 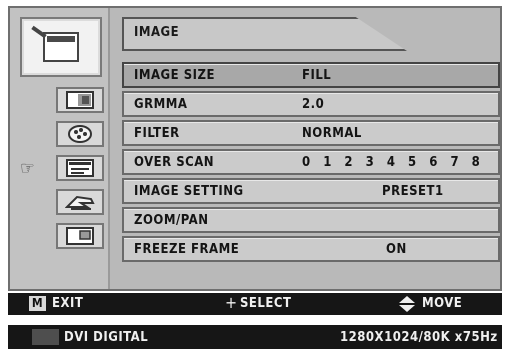 I want to click on picture-in-picture-icon, so click(x=80, y=236).